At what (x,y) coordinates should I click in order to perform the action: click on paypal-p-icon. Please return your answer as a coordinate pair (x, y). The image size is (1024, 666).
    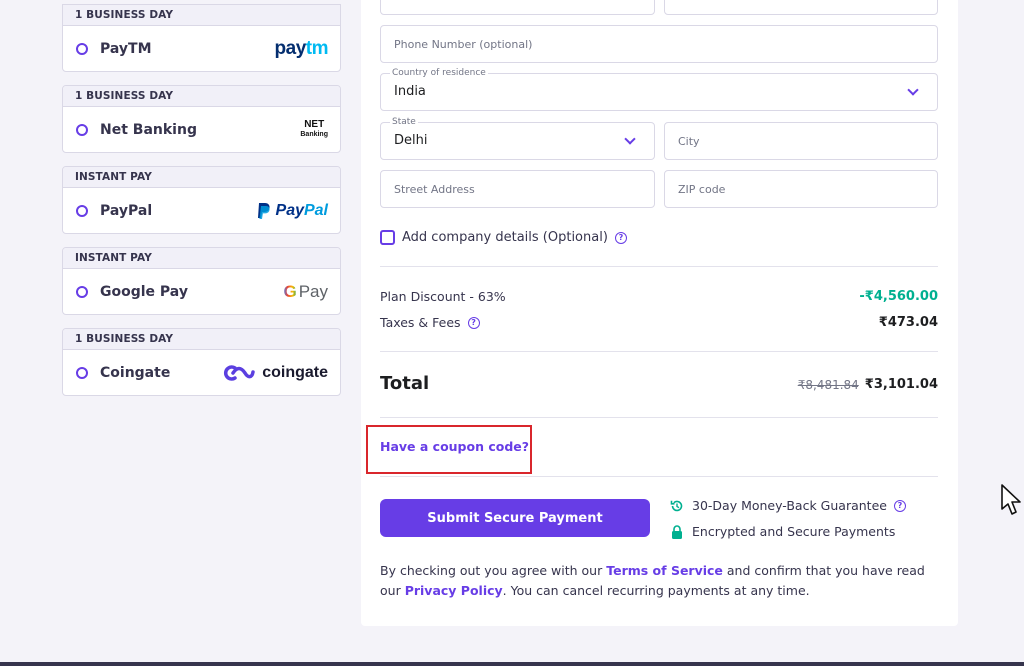
    Looking at the image, I should click on (263, 210).